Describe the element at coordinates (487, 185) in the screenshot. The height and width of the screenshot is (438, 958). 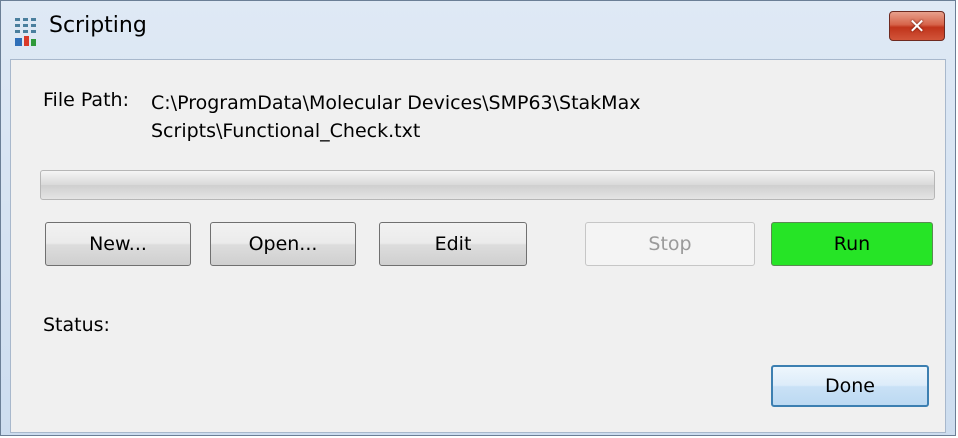
I see `progress-bar` at that location.